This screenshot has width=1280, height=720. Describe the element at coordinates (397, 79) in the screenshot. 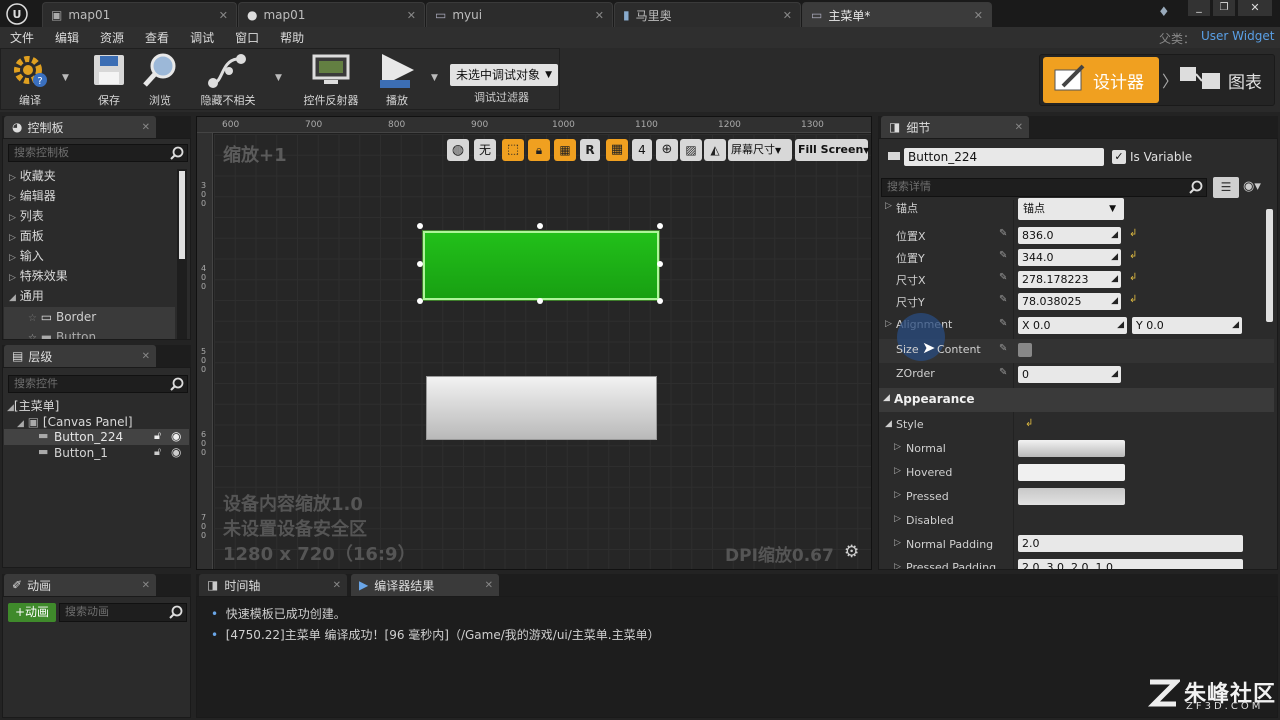

I see `play-button: 播放` at that location.